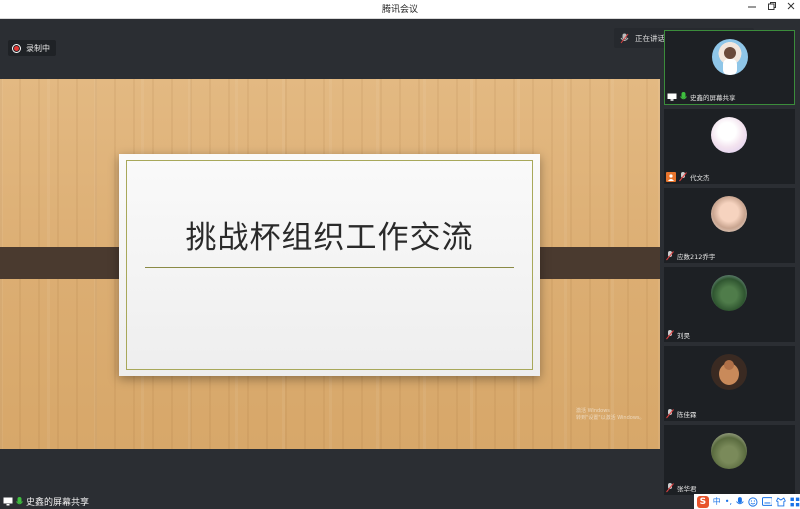  Describe the element at coordinates (329, 238) in the screenshot. I see `slide-title: 挑战杯组织工作交流` at that location.